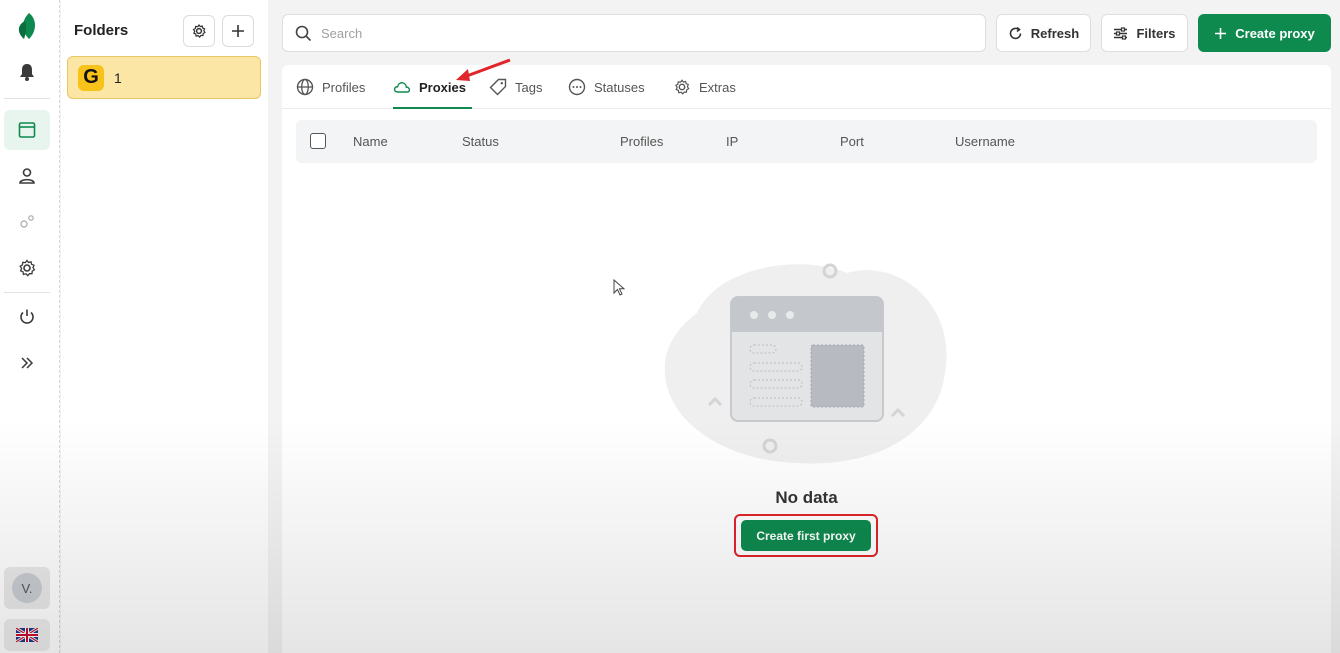  I want to click on create-proxy-button: Create proxy, so click(1264, 33).